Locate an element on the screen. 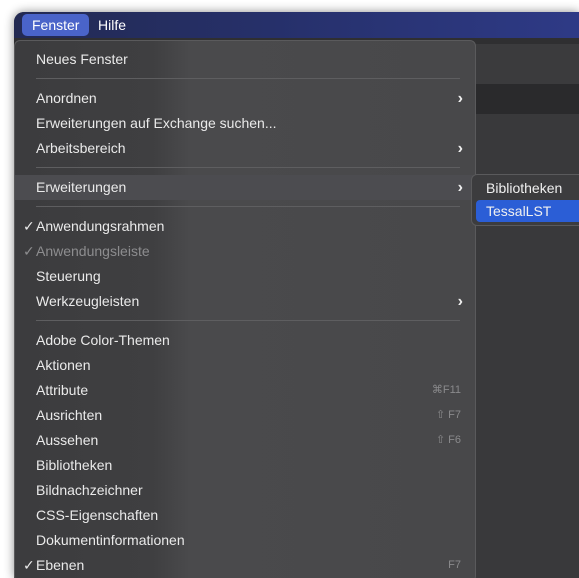  menu-item-neues-fenster: Neues Fenster is located at coordinates (244, 59).